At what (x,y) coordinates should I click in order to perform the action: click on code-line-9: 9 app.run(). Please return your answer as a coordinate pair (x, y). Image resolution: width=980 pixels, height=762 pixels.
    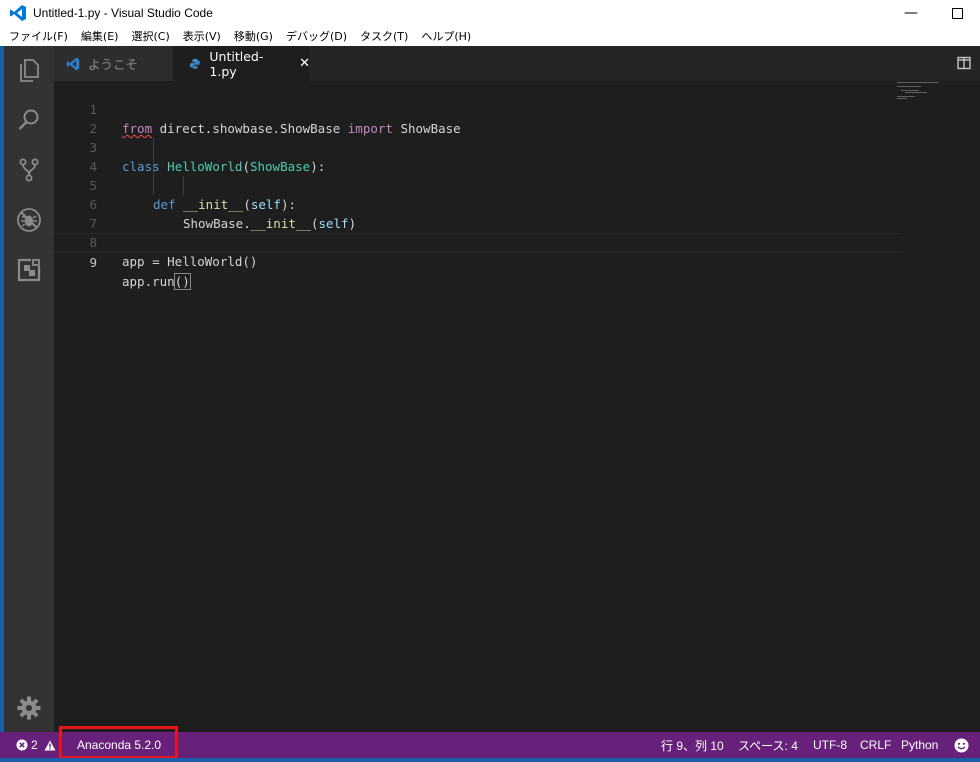
    Looking at the image, I should click on (476, 261).